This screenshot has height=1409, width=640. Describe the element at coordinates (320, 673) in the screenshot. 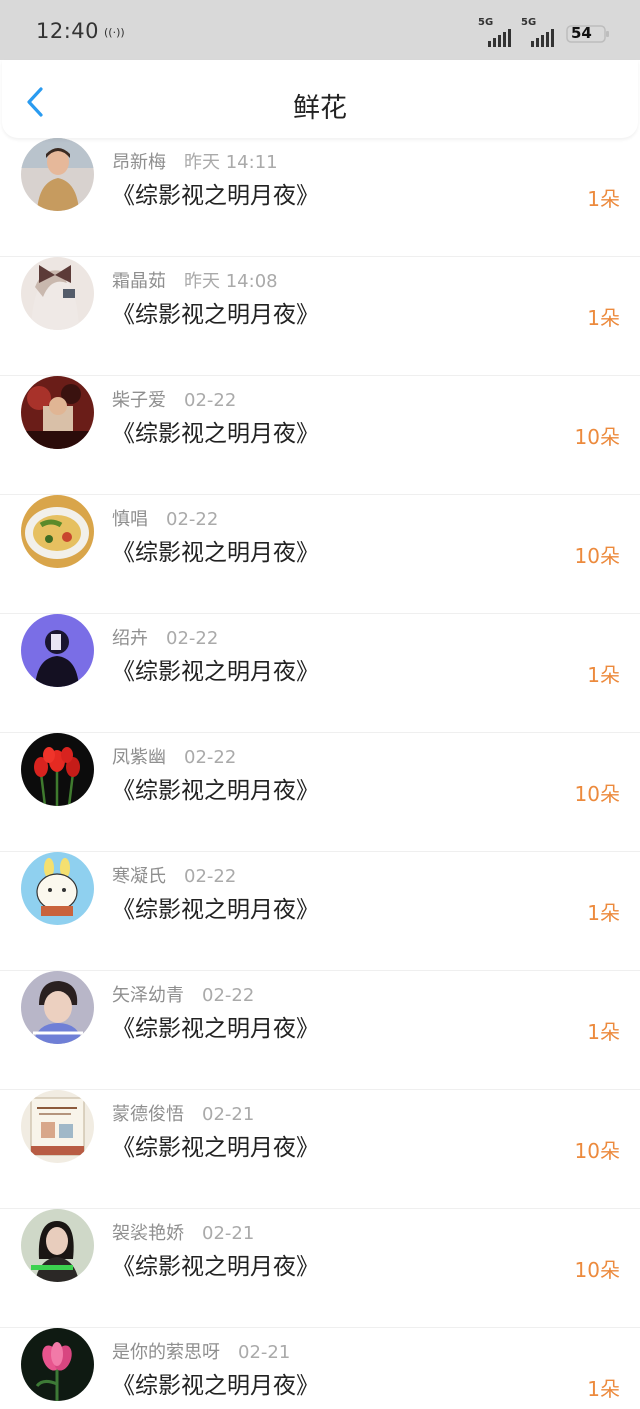

I see `list-item: 绍卉 02-22 《综影视之明月夜》 1朵` at that location.